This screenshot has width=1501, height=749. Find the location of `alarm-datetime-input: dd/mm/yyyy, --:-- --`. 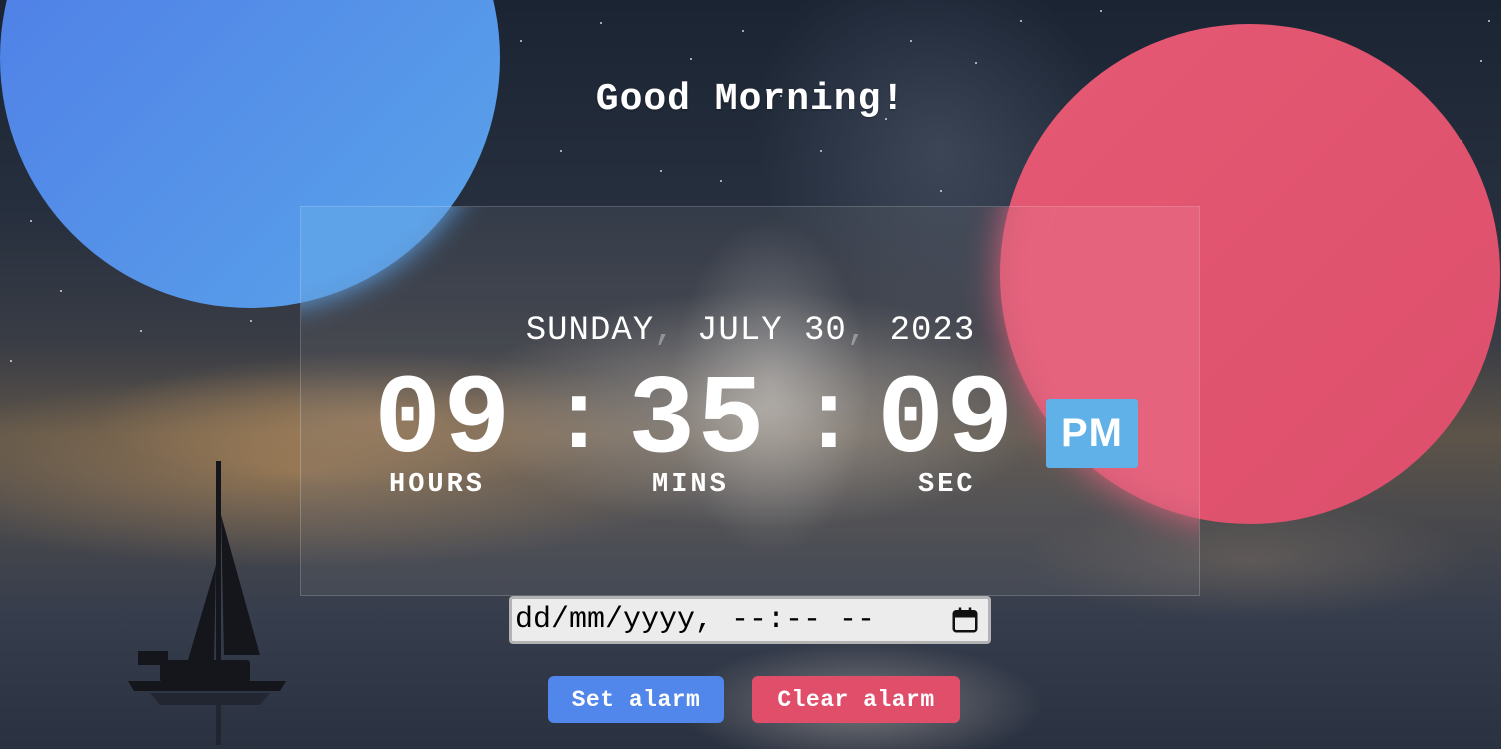

alarm-datetime-input: dd/mm/yyyy, --:-- -- is located at coordinates (750, 620).